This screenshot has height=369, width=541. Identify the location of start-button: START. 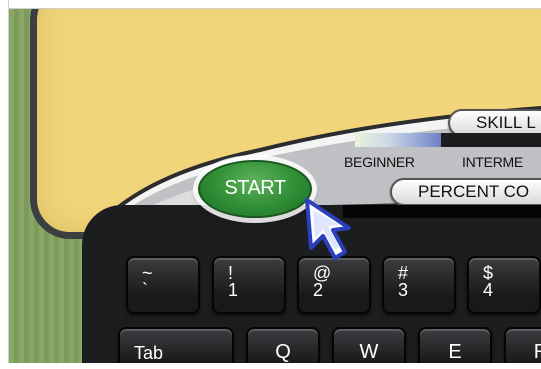
(255, 189).